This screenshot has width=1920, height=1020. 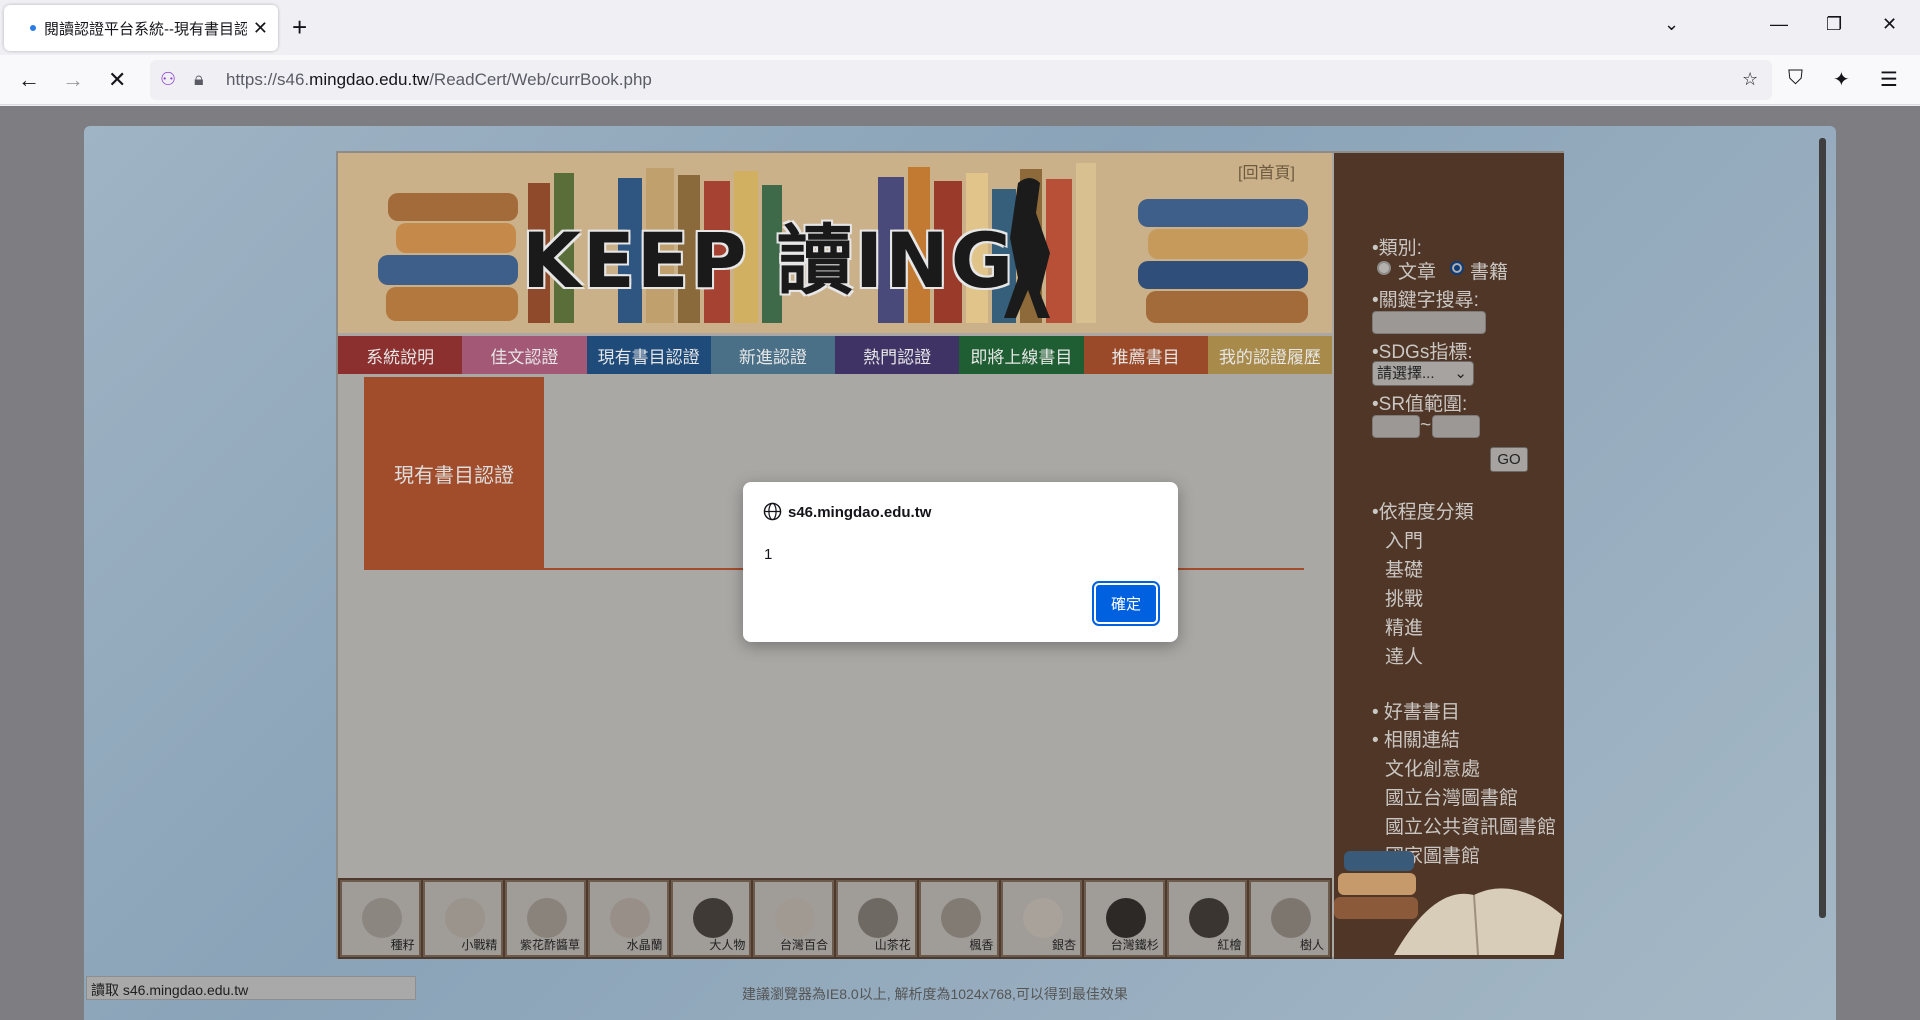 What do you see at coordinates (1126, 603) in the screenshot?
I see `ok-button: 確定` at bounding box center [1126, 603].